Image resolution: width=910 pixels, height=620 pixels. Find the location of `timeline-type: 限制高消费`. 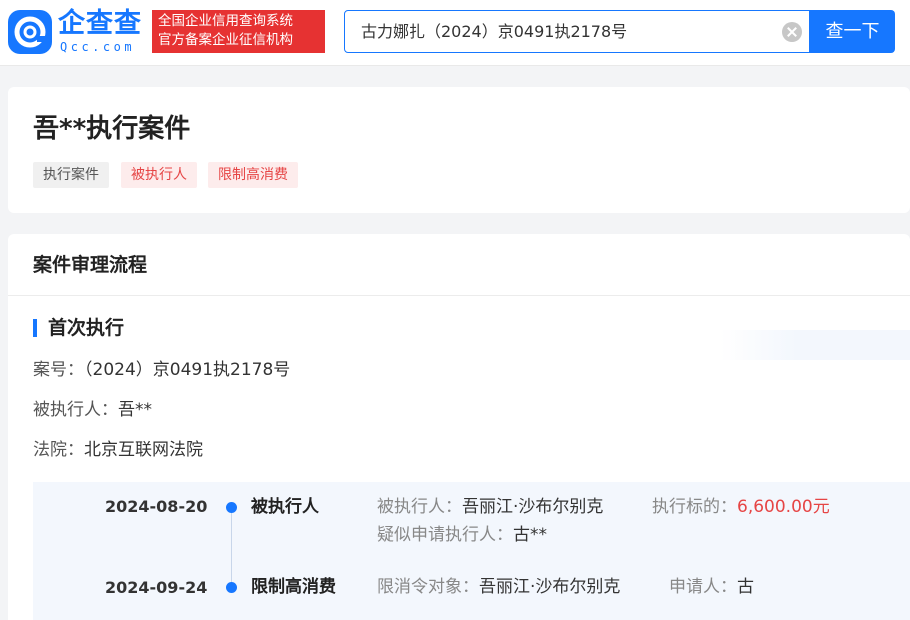

timeline-type: 限制高消费 is located at coordinates (293, 587).